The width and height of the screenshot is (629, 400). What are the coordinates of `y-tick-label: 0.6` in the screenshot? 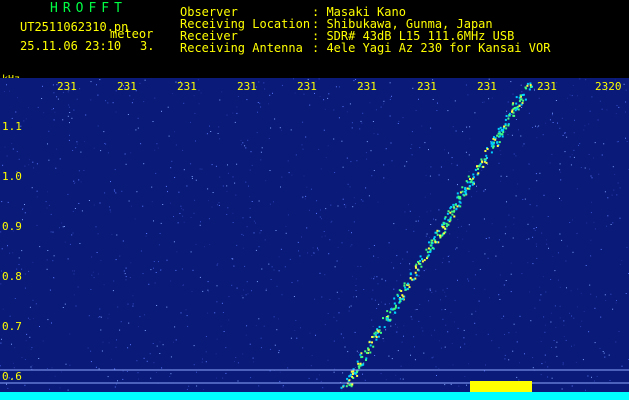 It's located at (12, 376).